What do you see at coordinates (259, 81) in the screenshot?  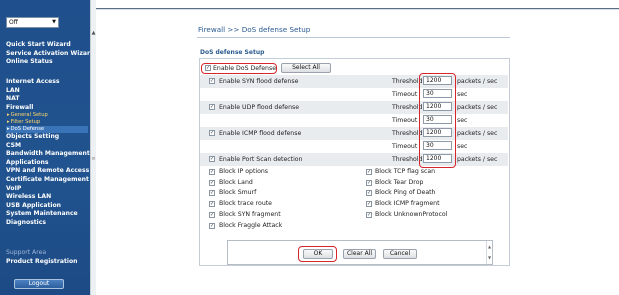 I see `enable-syn-flood-defense-label: Enable SYN flood defense` at bounding box center [259, 81].